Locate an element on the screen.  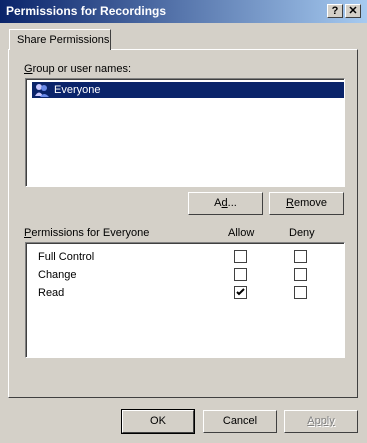
help-button: ? is located at coordinates (335, 11).